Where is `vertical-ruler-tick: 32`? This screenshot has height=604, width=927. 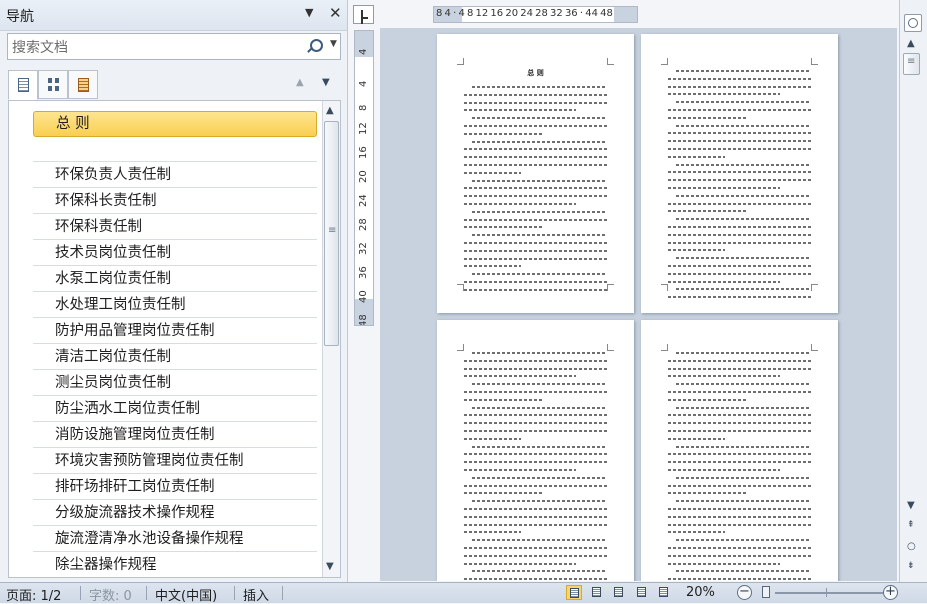 vertical-ruler-tick: 32 is located at coordinates (363, 248).